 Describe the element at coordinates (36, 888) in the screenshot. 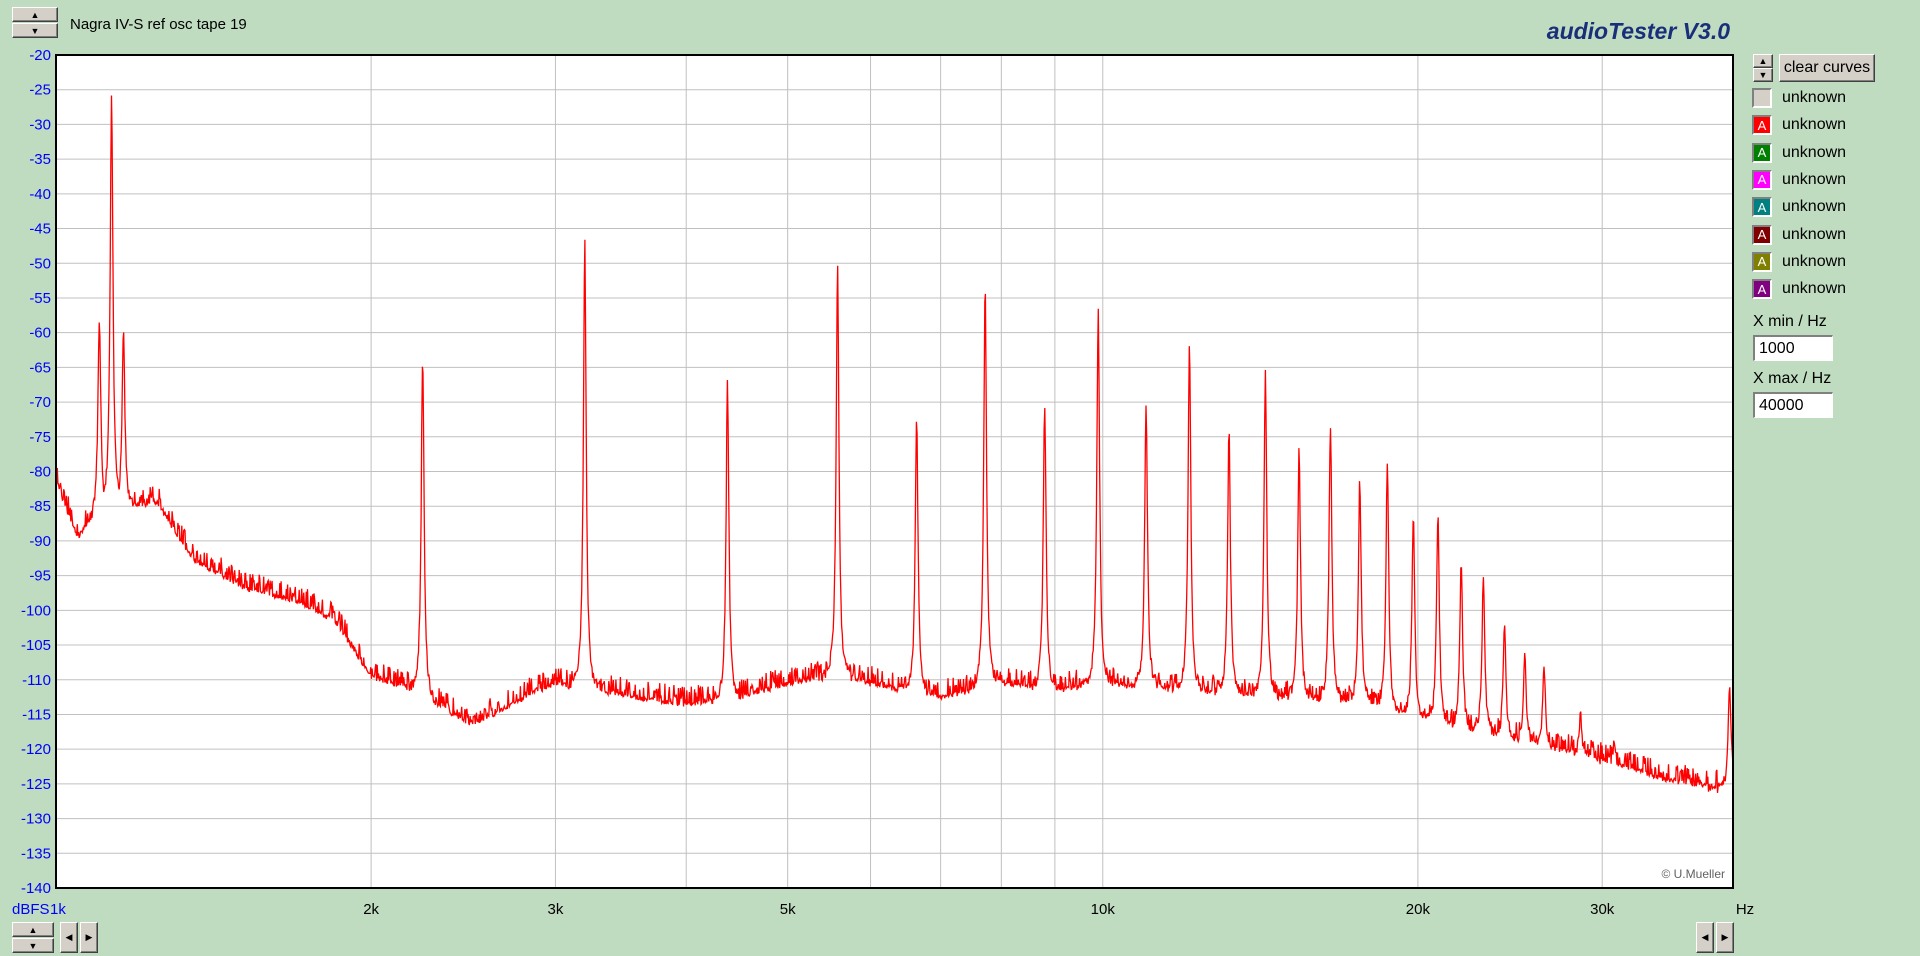

I see `y-tick-label: -140` at that location.